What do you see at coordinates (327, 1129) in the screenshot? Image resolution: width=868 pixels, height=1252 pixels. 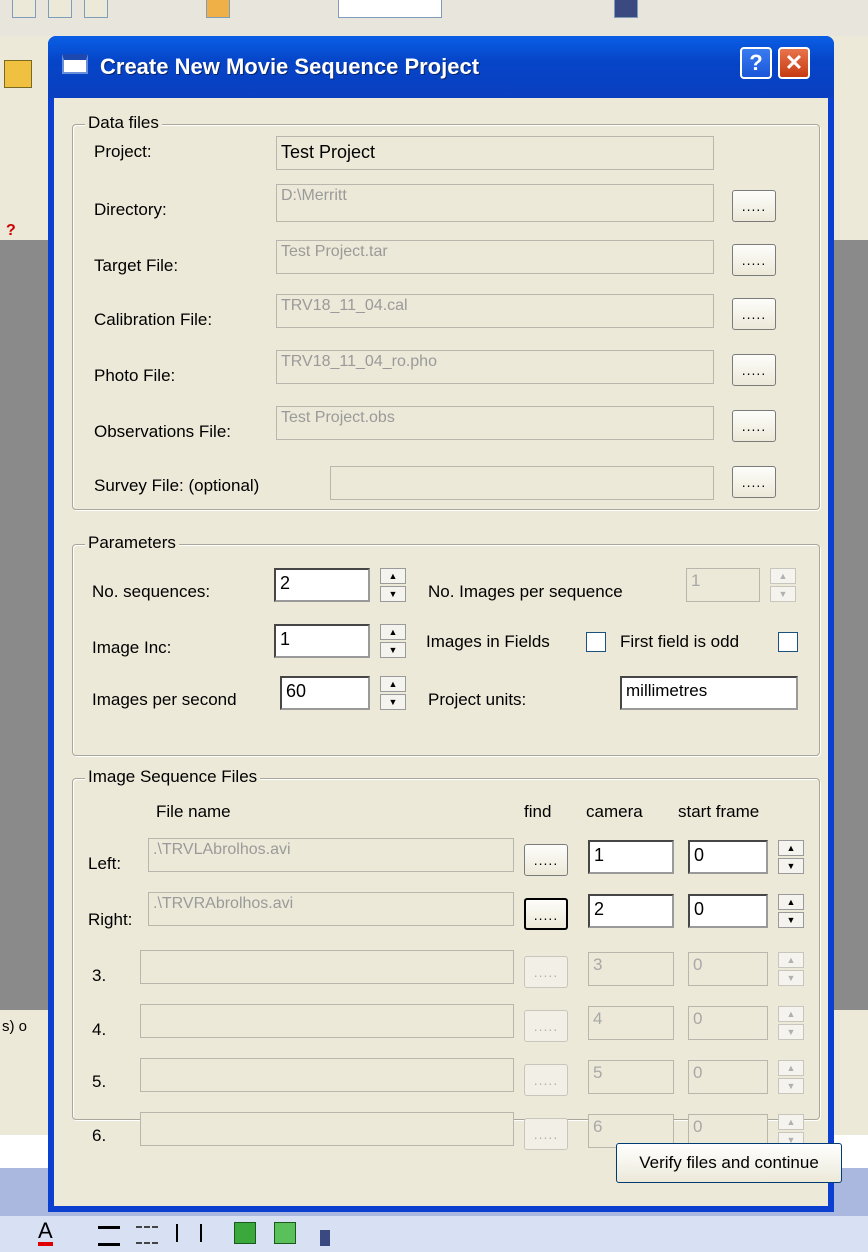 I see `row-6-file-field` at bounding box center [327, 1129].